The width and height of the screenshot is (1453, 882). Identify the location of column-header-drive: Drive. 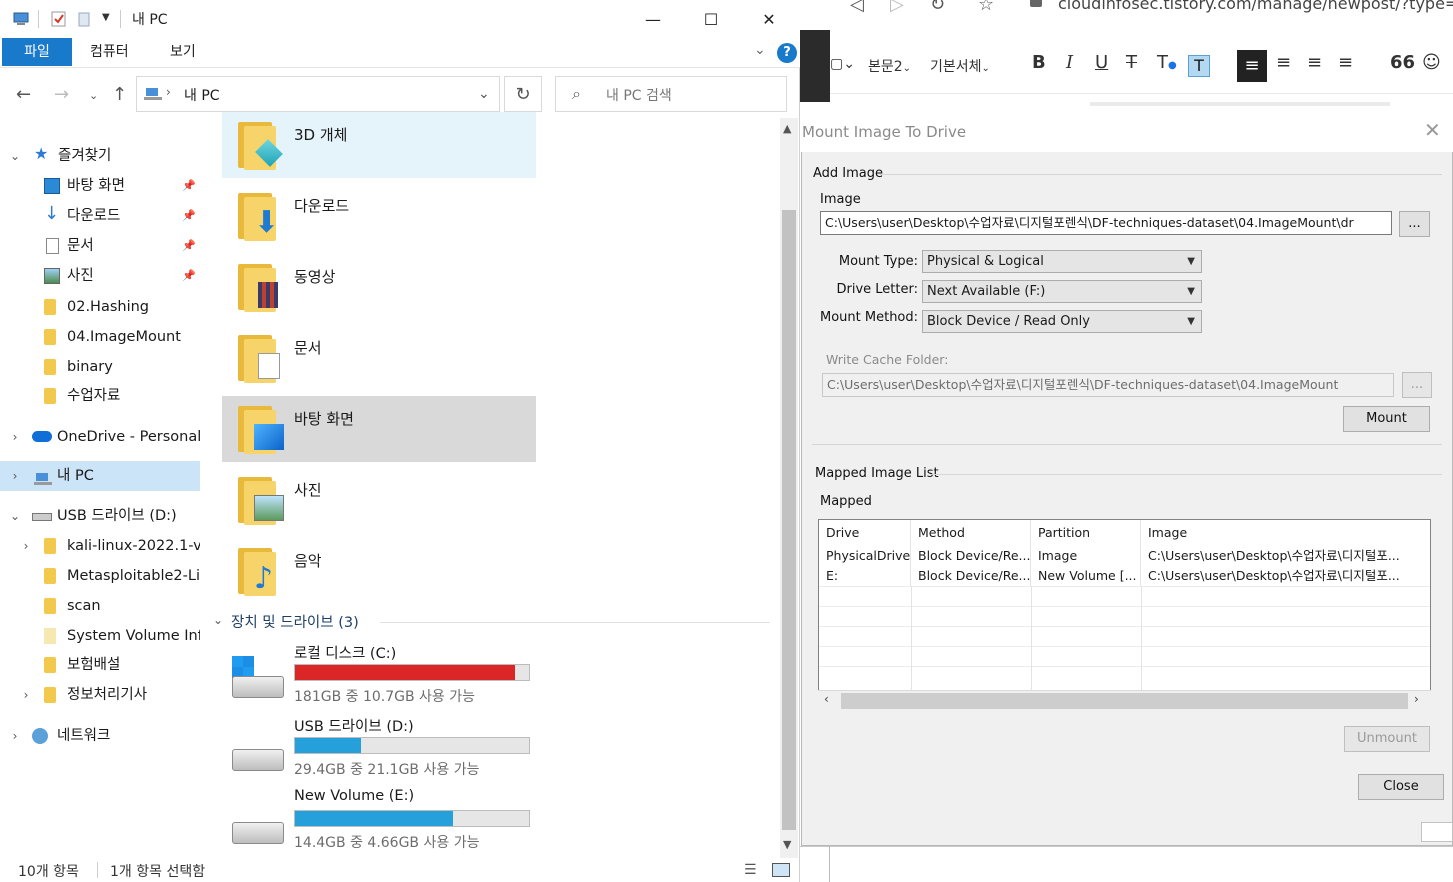
(865, 533).